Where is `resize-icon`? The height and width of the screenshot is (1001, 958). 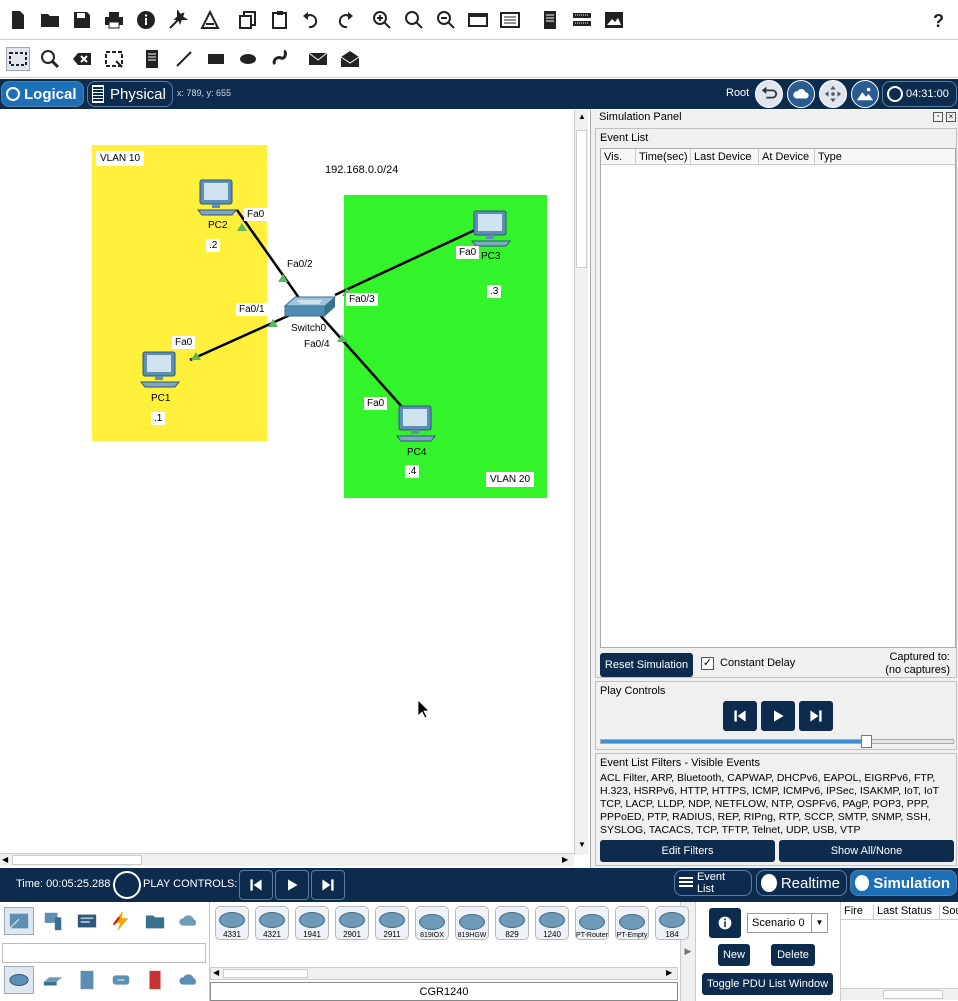 resize-icon is located at coordinates (114, 59).